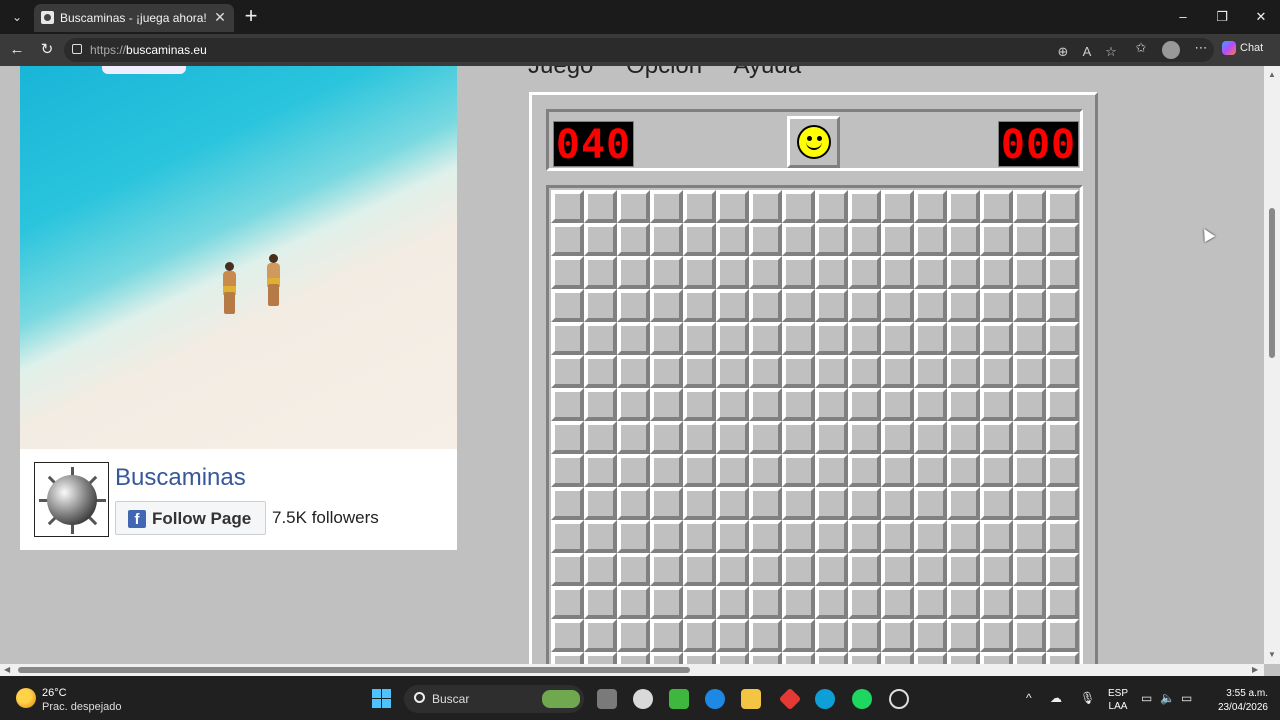 This screenshot has width=1280, height=720. I want to click on follow-page-button: f Follow Page, so click(190, 518).